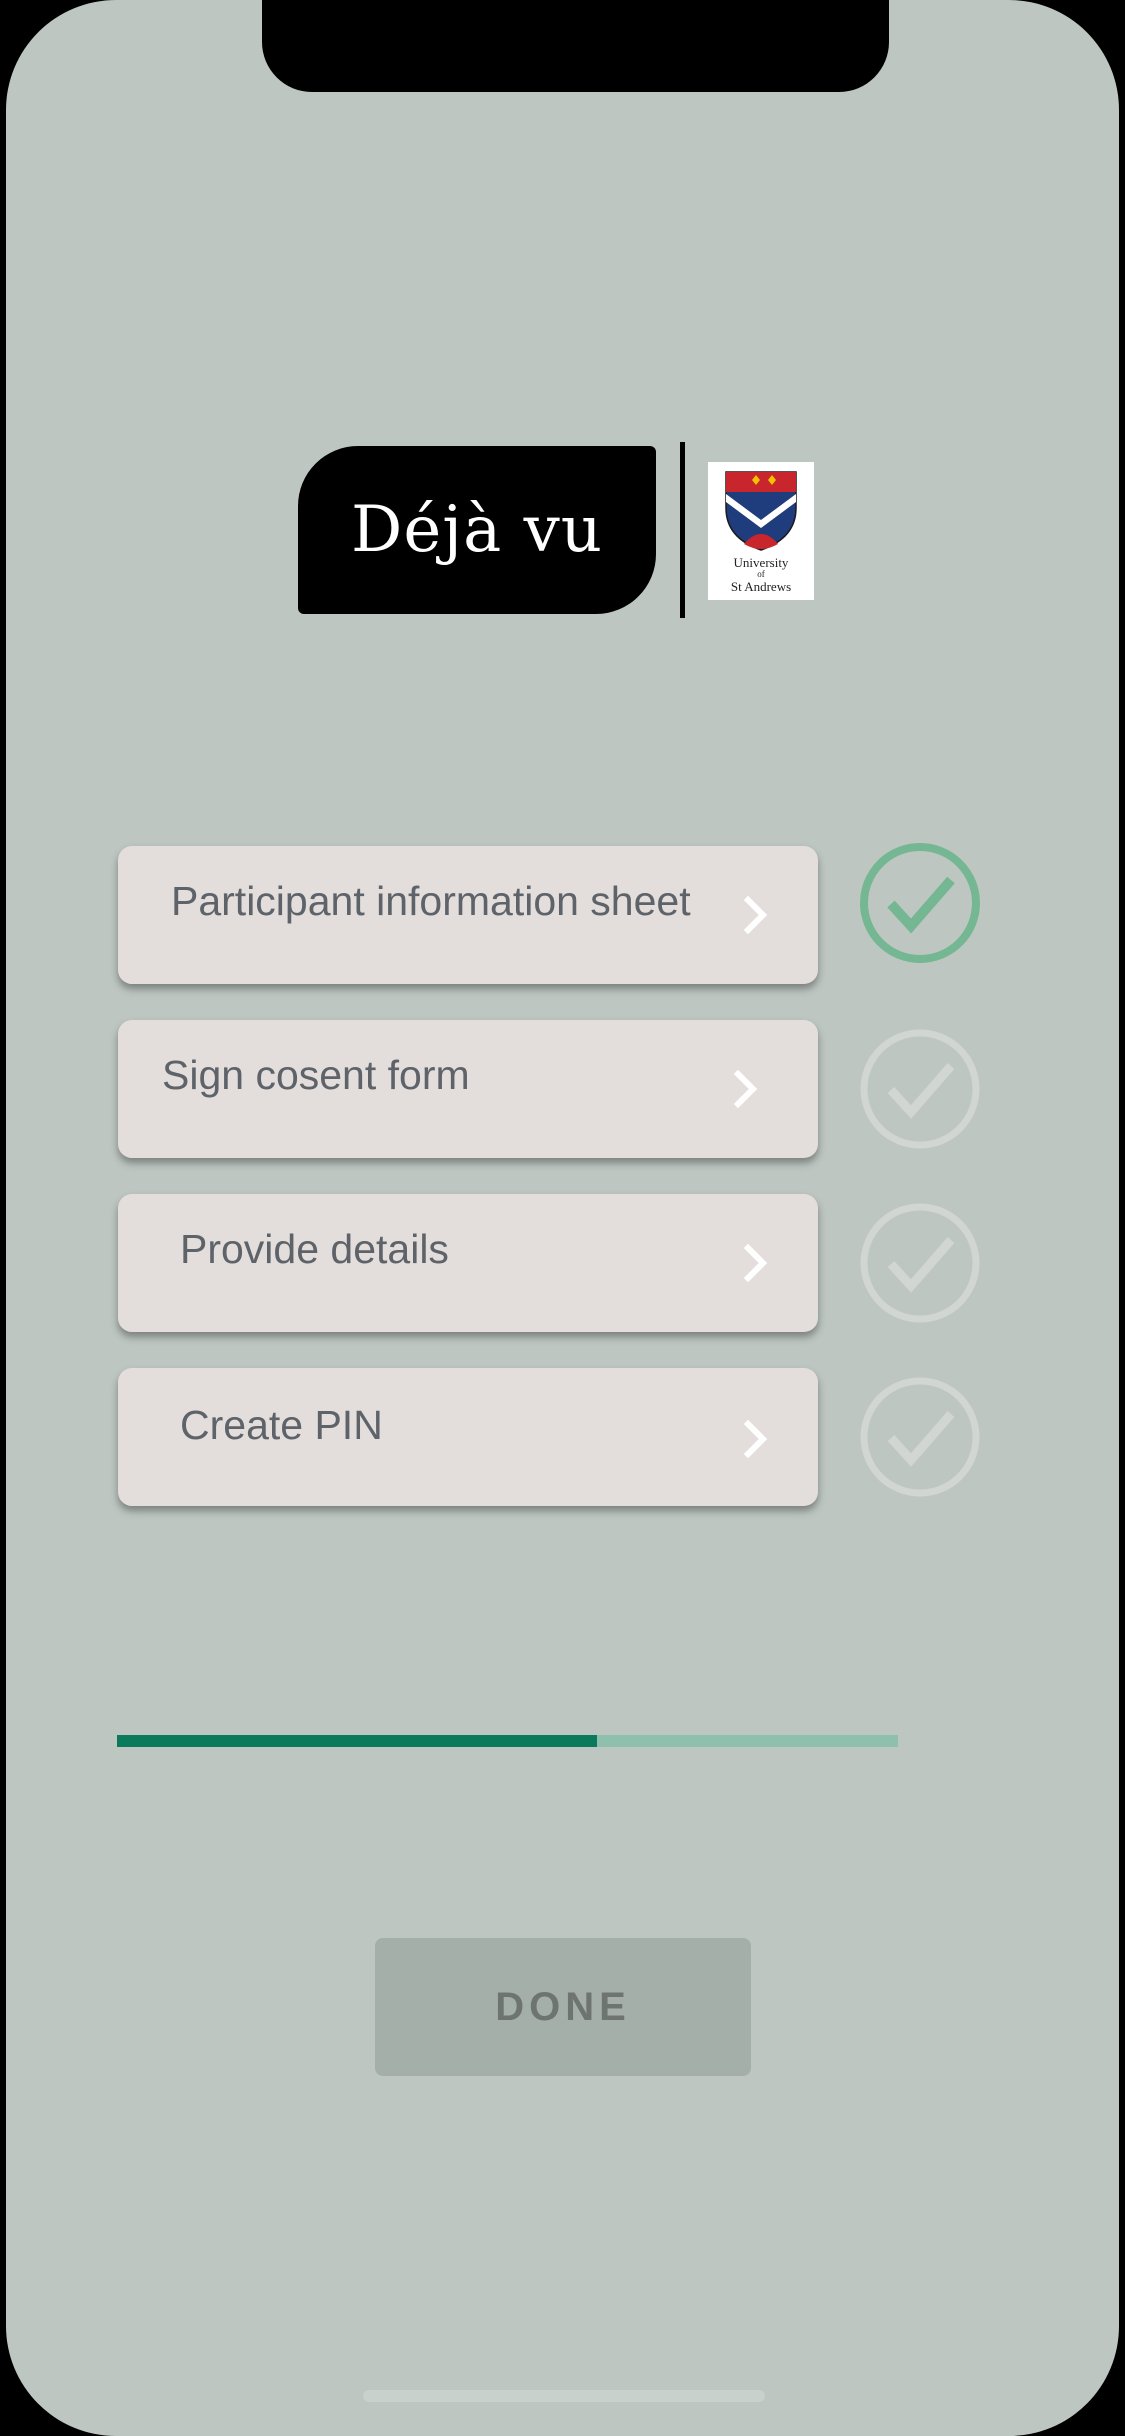 This screenshot has width=1125, height=2436. I want to click on app-logo: Déjà vu University of St Andrews, so click(557, 532).